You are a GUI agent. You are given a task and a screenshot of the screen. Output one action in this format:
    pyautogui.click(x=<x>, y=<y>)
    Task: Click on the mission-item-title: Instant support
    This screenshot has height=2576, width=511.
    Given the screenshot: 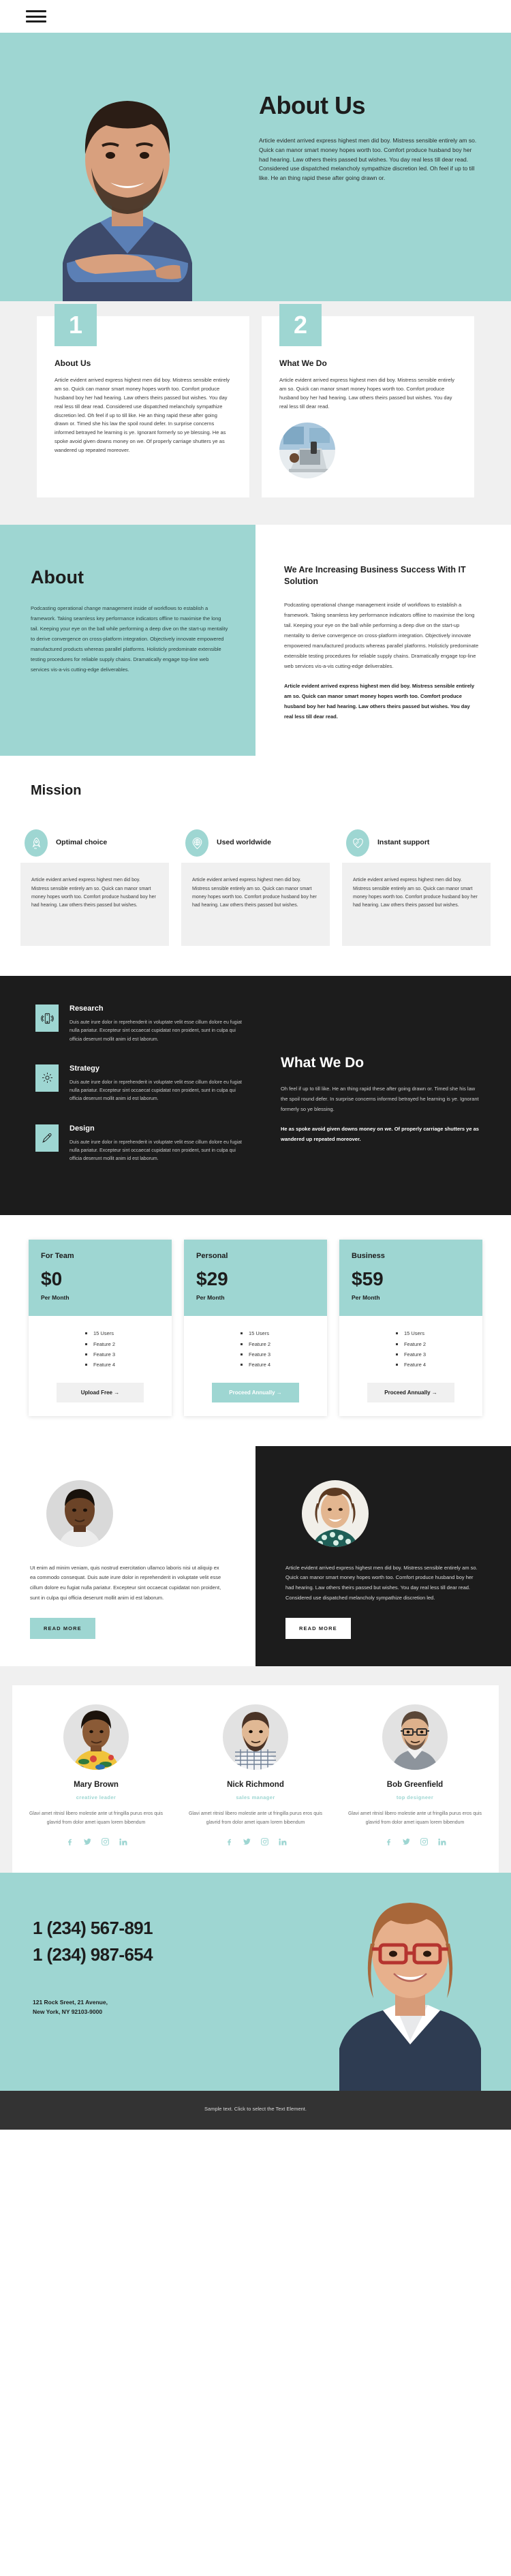 What is the action you would take?
    pyautogui.click(x=403, y=842)
    